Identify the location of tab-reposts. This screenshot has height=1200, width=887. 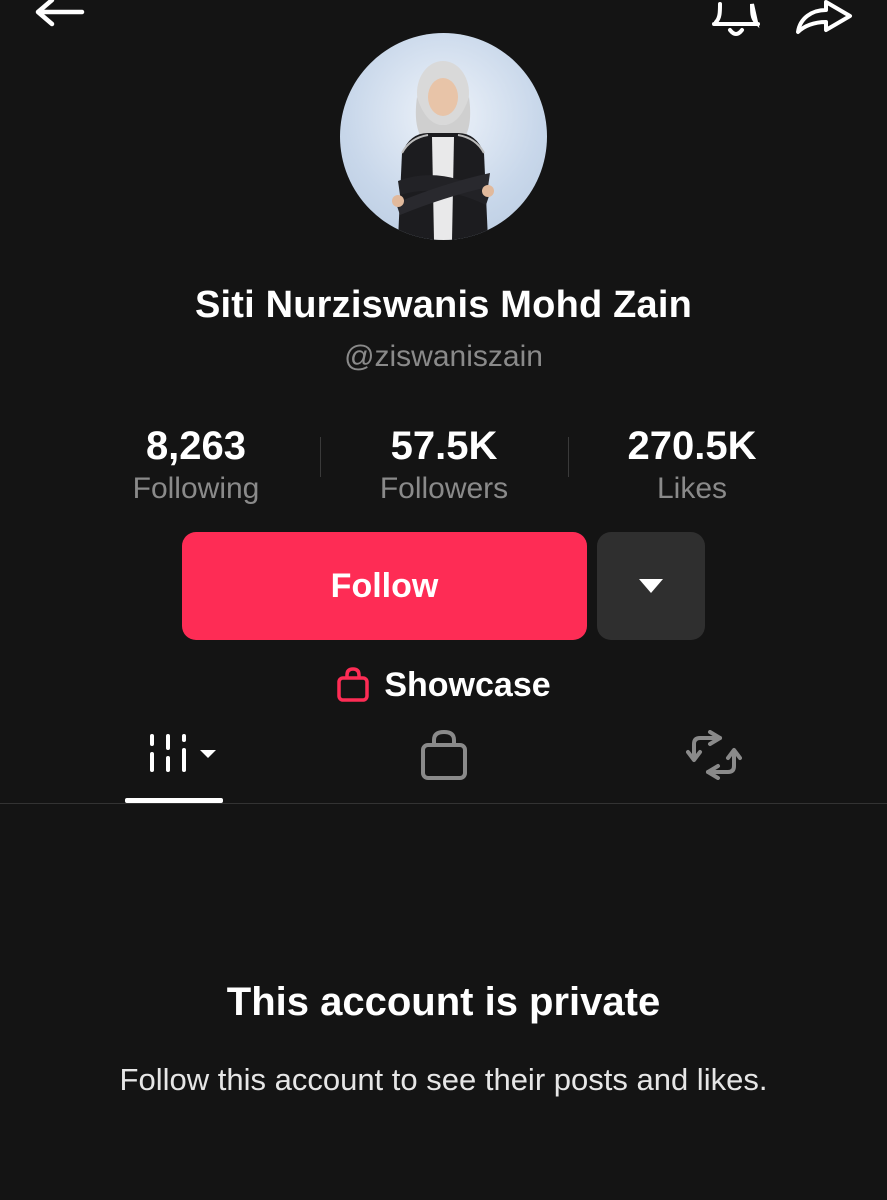
(714, 755).